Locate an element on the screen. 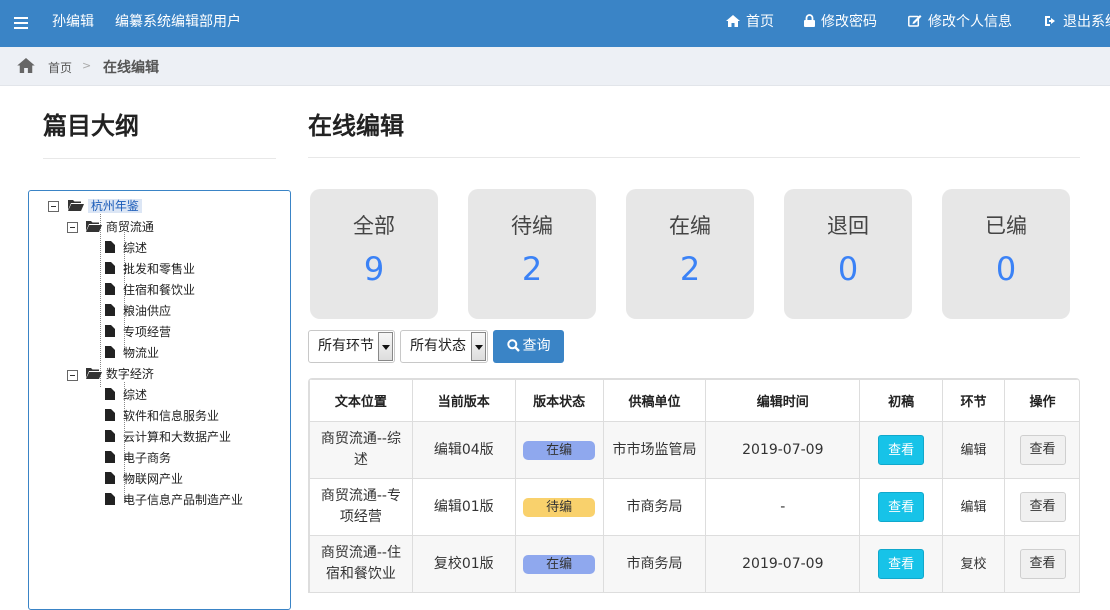  stat-card-all: 全部 9 is located at coordinates (374, 254).